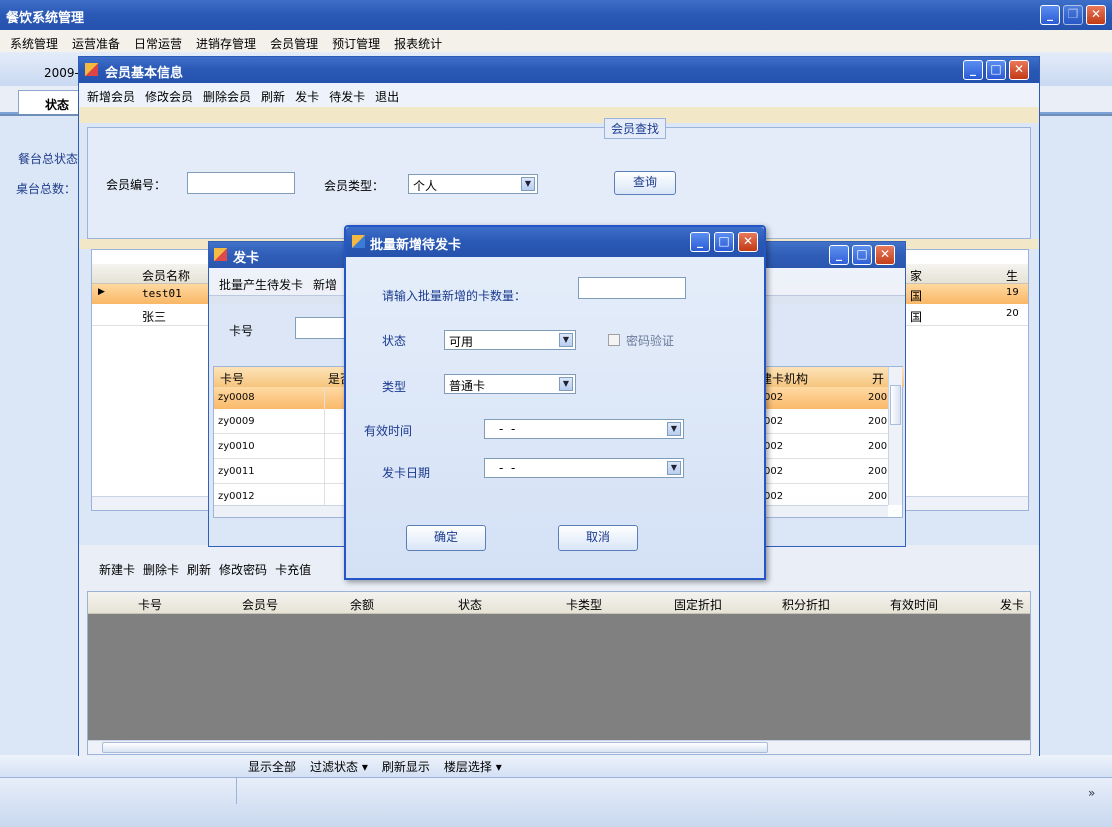 This screenshot has height=827, width=1112. I want to click on exit-button: 退出, so click(387, 97).